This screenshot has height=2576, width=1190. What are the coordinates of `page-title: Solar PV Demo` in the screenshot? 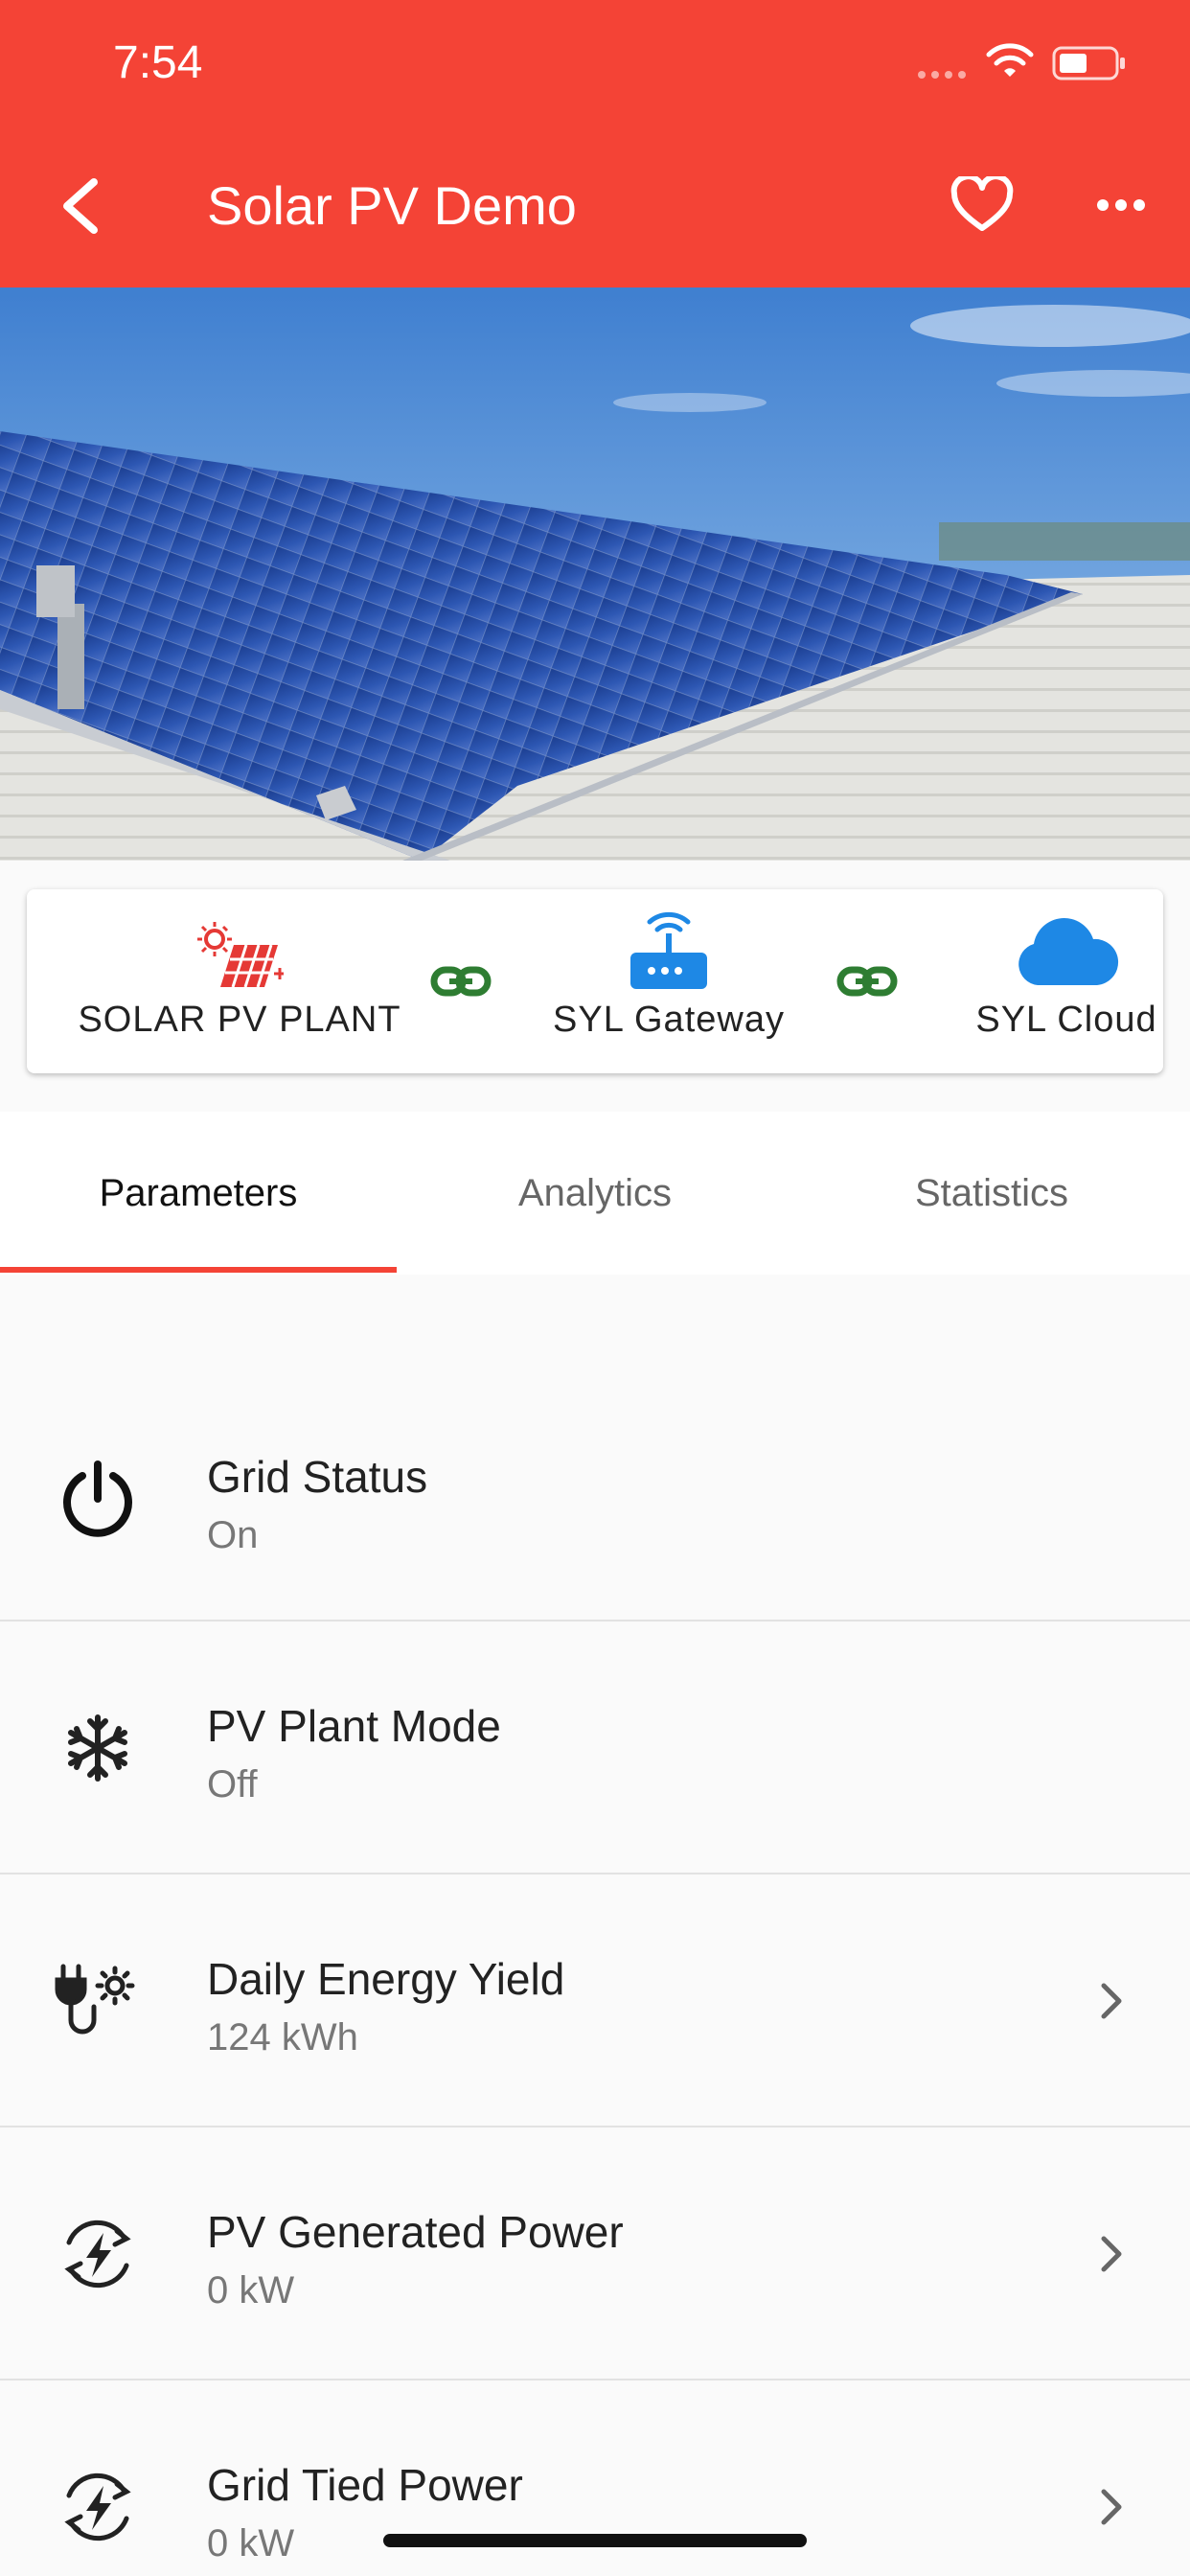 It's located at (392, 205).